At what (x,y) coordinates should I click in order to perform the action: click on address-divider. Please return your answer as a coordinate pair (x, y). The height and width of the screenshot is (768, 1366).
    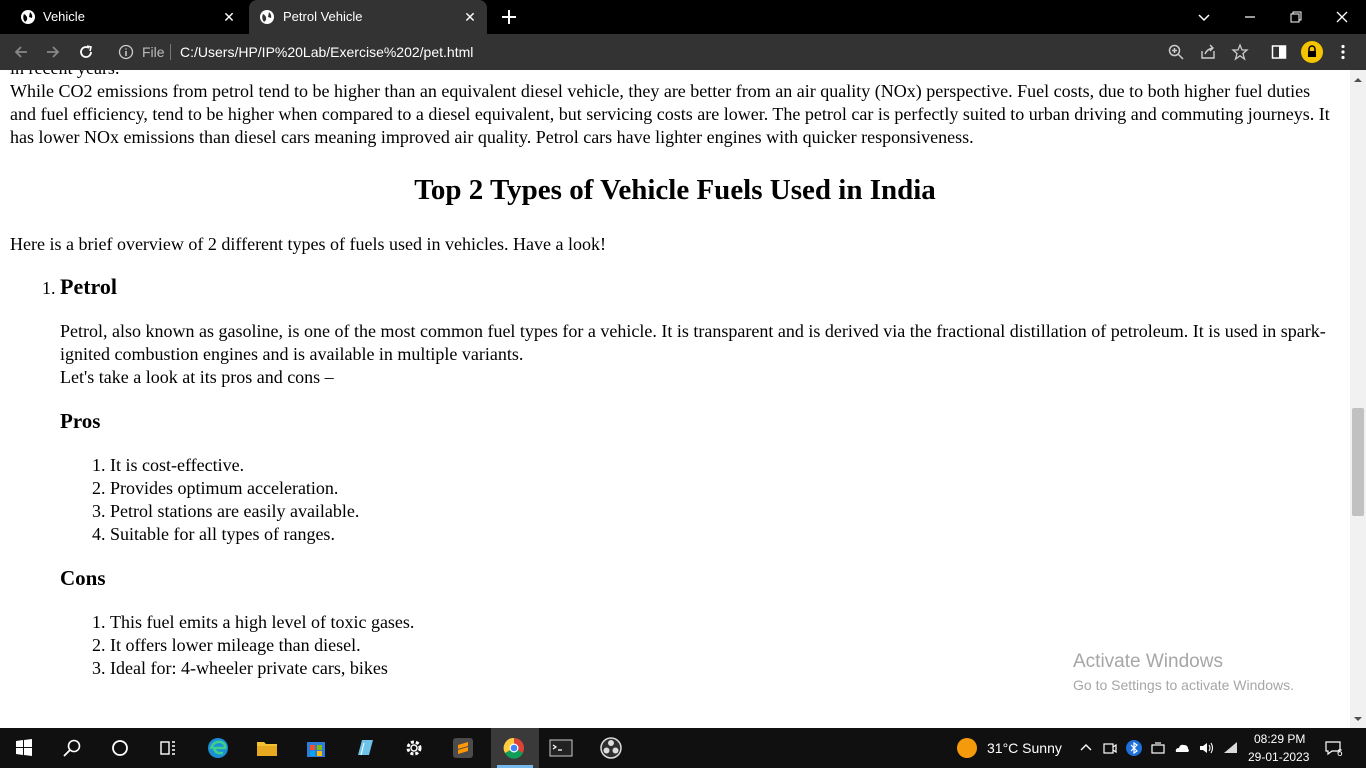
    Looking at the image, I should click on (170, 52).